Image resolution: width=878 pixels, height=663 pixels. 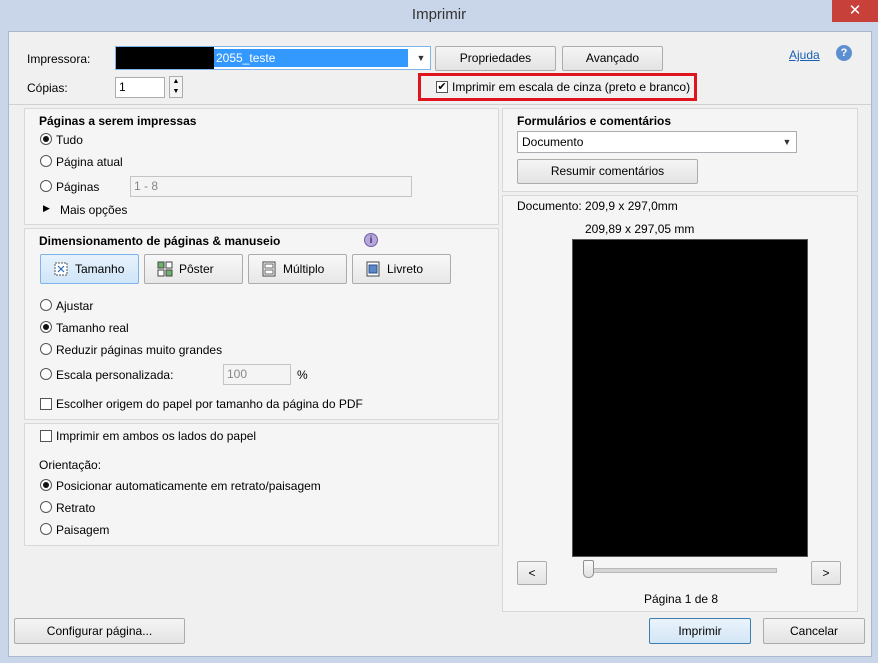 What do you see at coordinates (532, 573) in the screenshot?
I see `prev-page-button: <` at bounding box center [532, 573].